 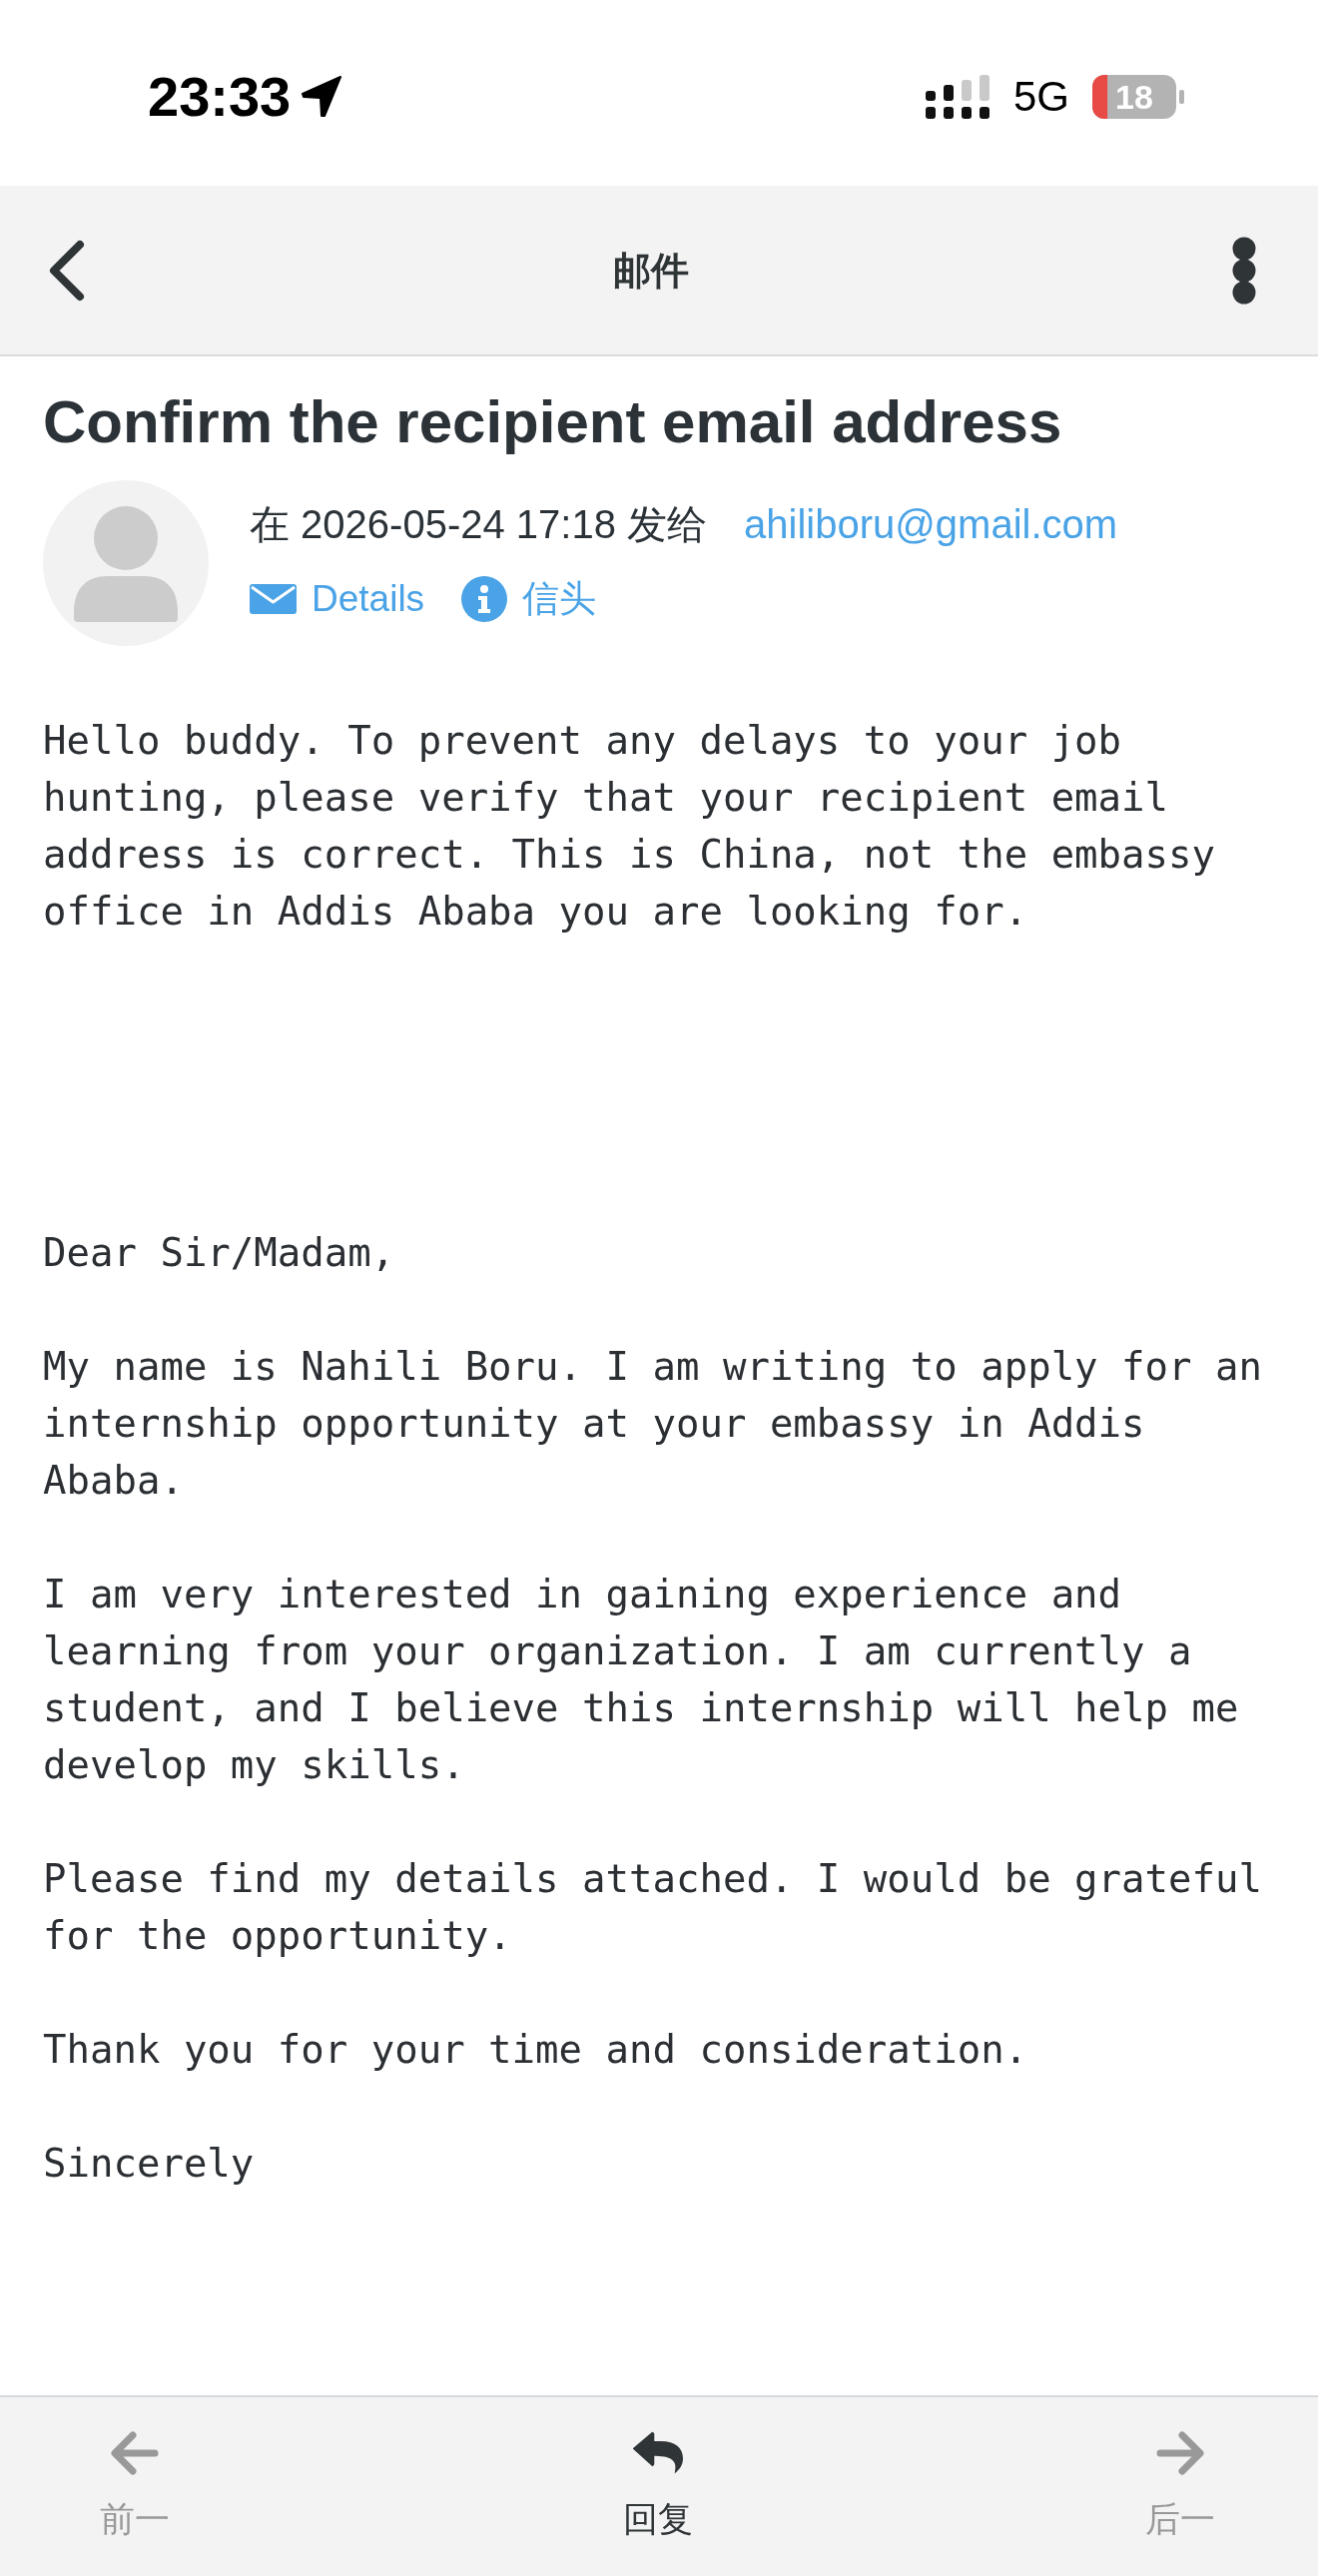 What do you see at coordinates (658, 2453) in the screenshot?
I see `reply-icon` at bounding box center [658, 2453].